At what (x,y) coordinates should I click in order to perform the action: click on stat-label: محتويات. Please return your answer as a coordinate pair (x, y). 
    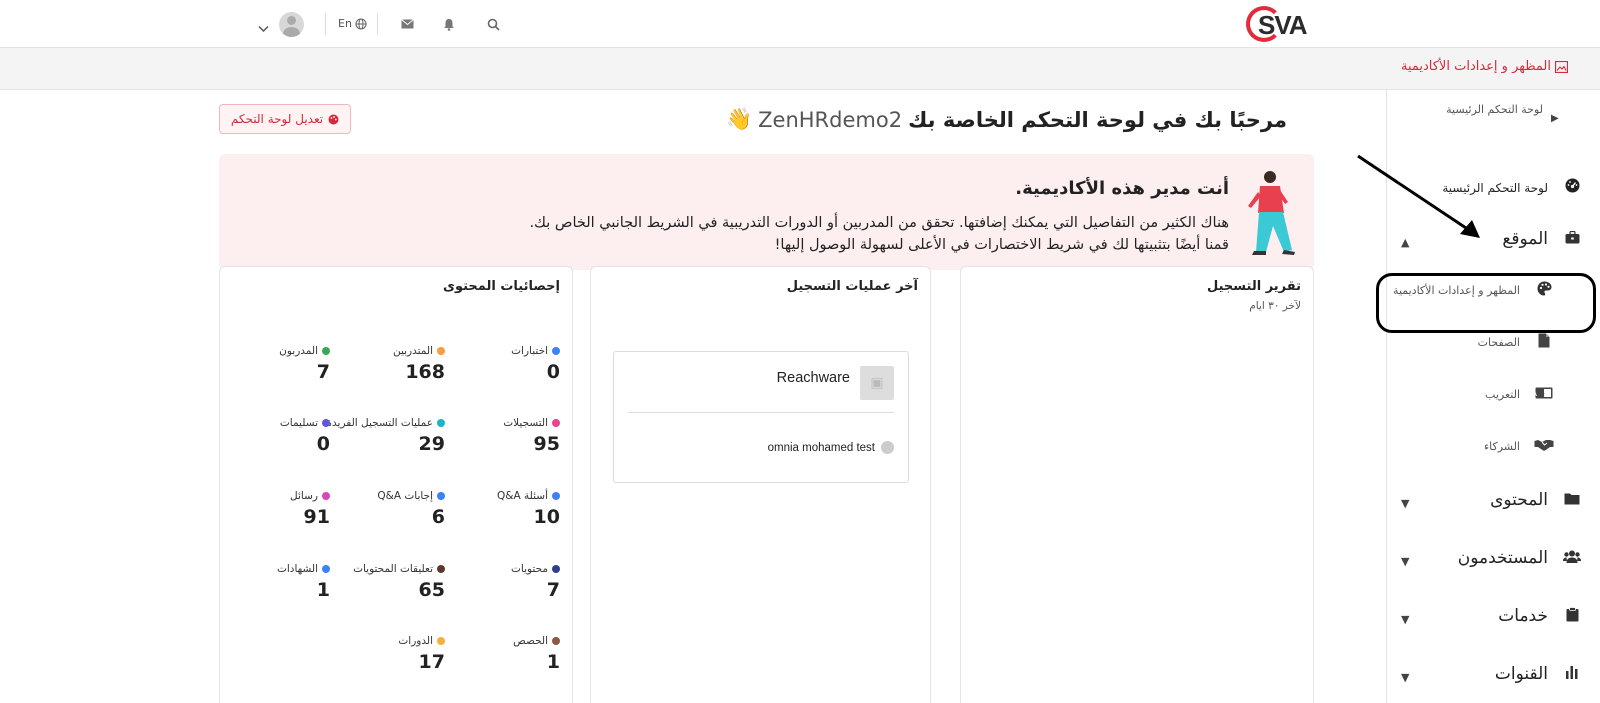
    Looking at the image, I should click on (505, 569).